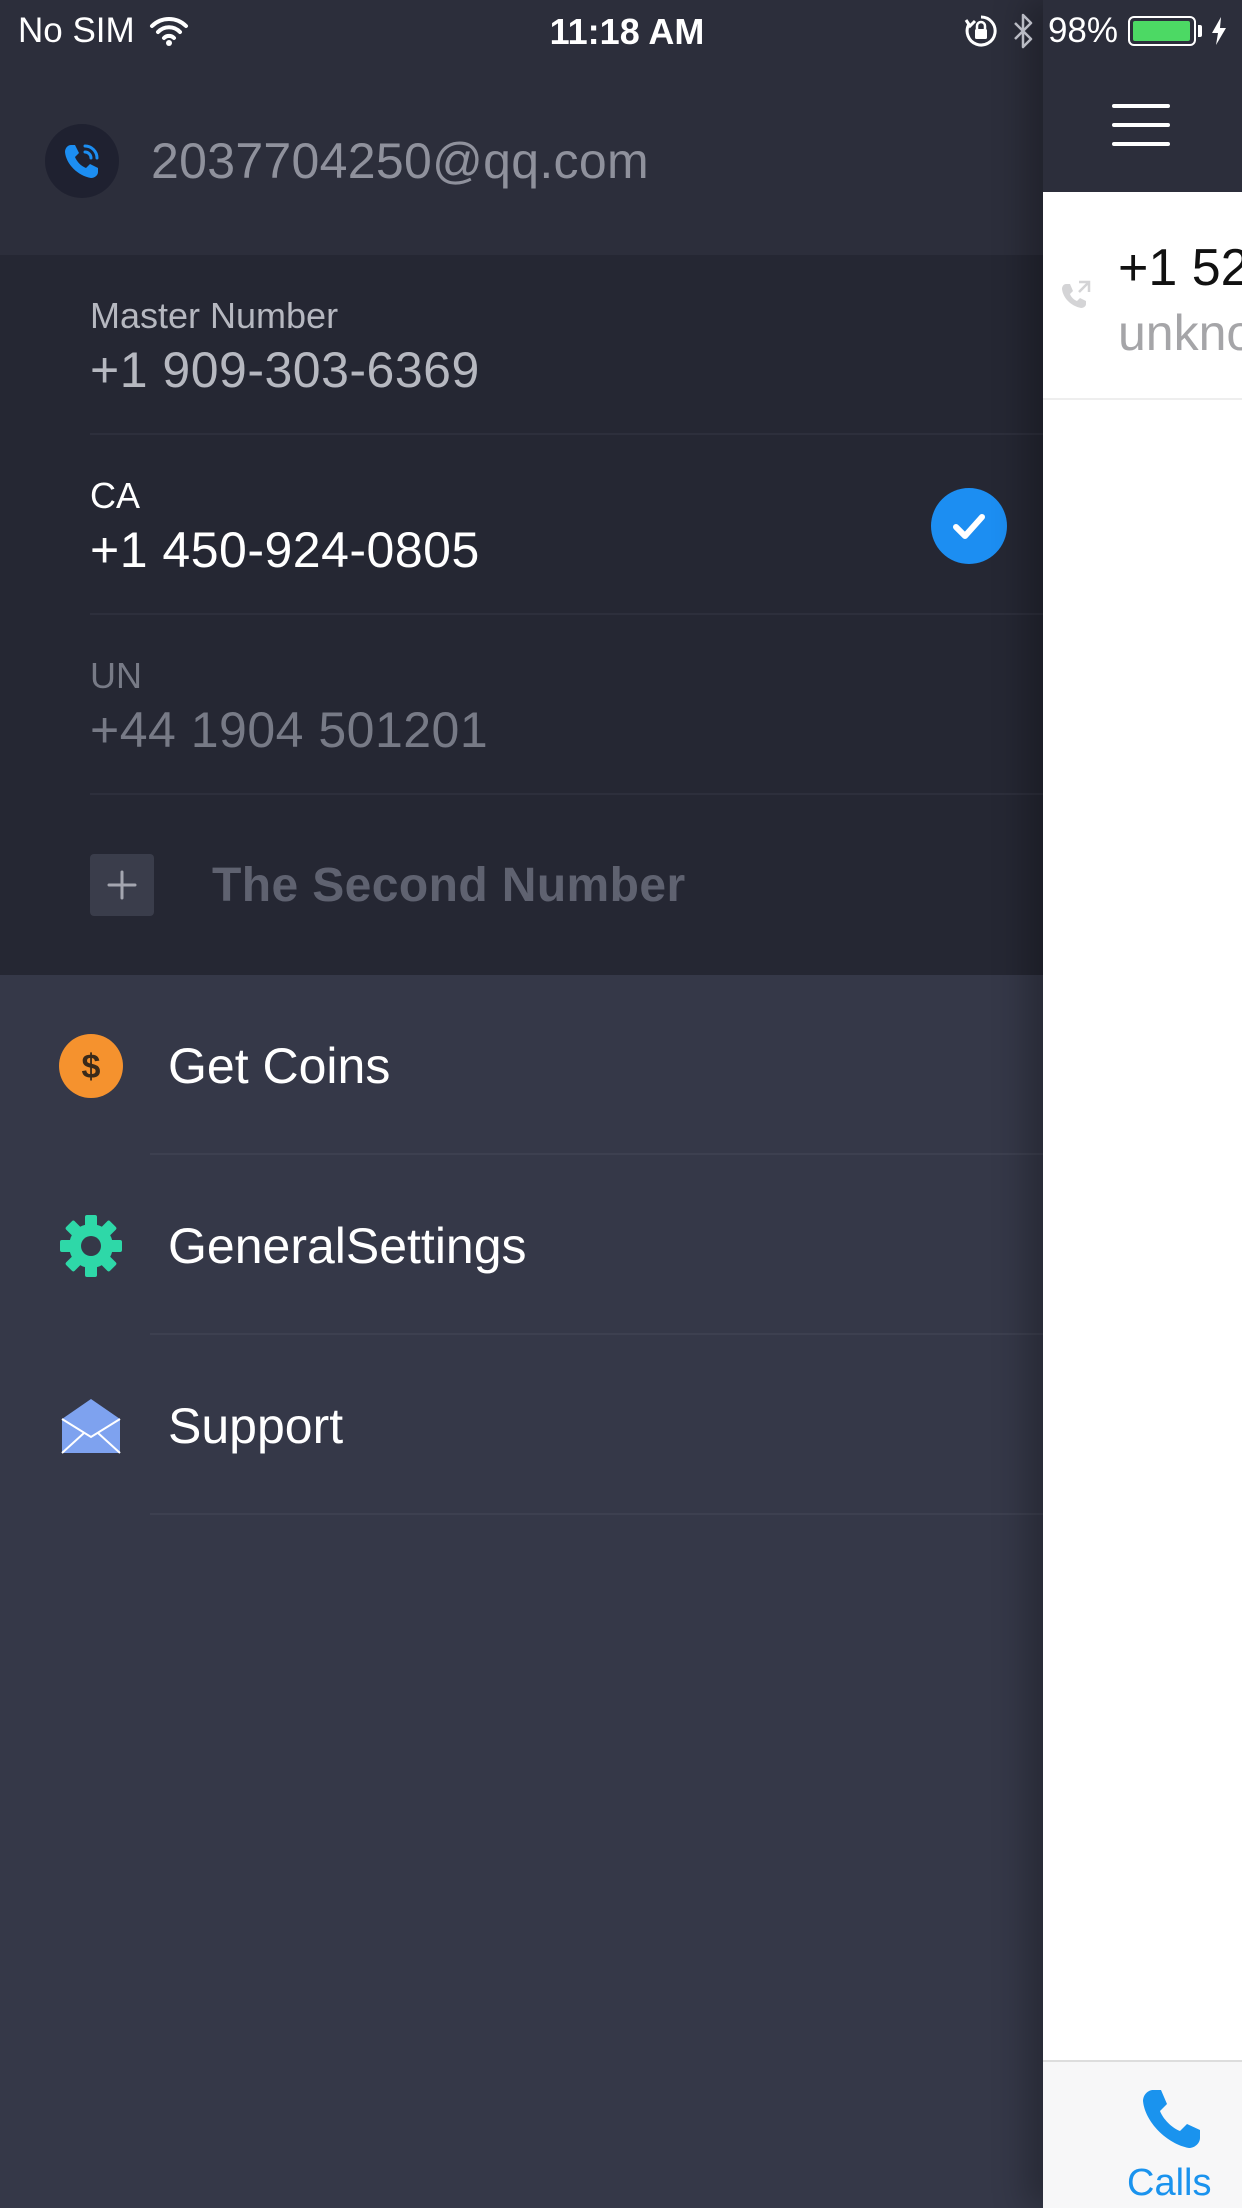 The height and width of the screenshot is (2208, 1242). What do you see at coordinates (1161, 31) in the screenshot?
I see `battery-level` at bounding box center [1161, 31].